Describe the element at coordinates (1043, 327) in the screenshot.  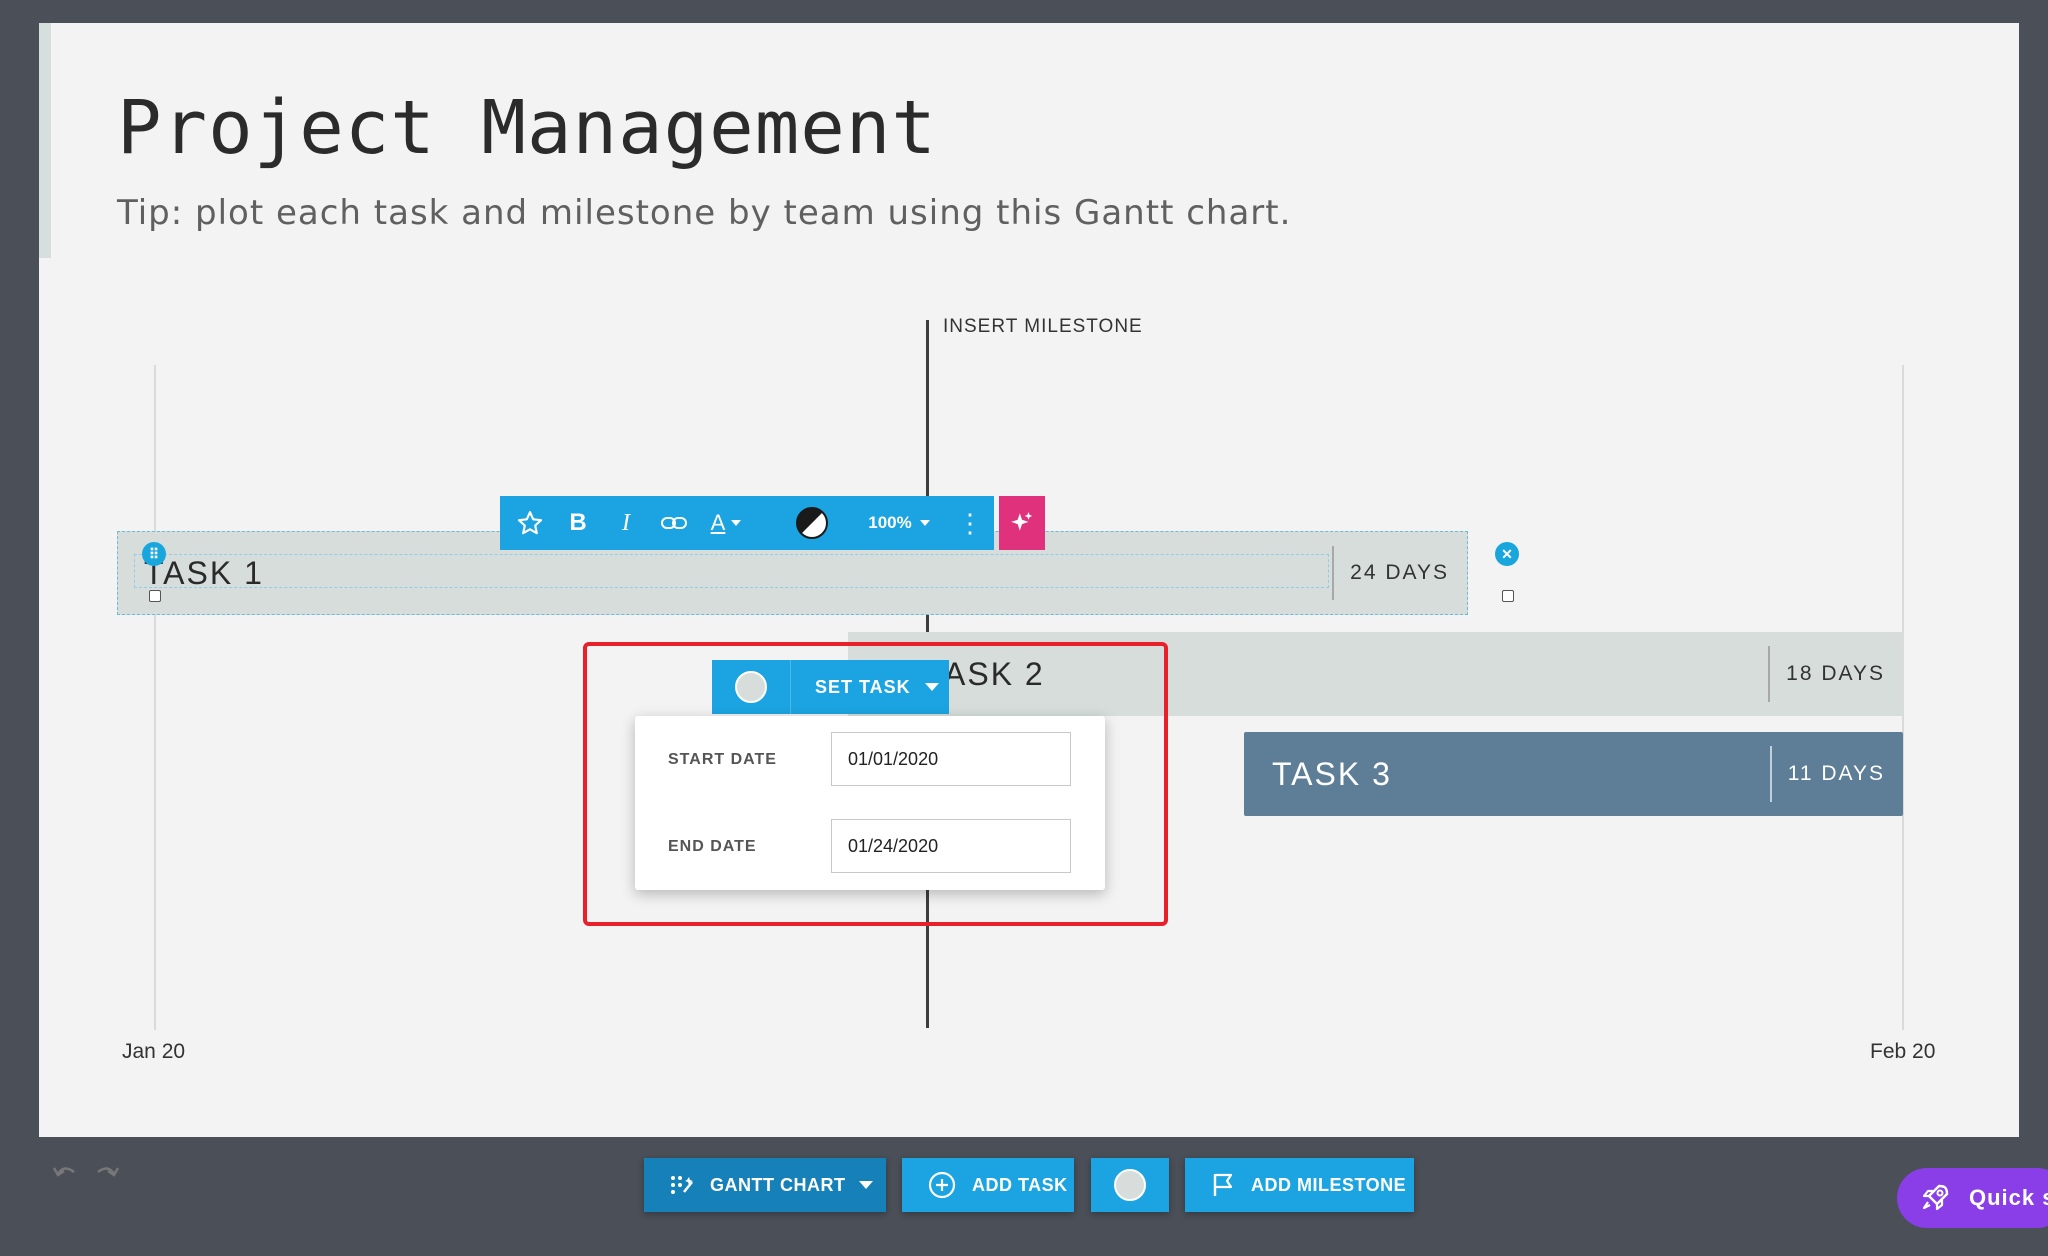
I see `milestone-label: INSERT MILESTONE` at that location.